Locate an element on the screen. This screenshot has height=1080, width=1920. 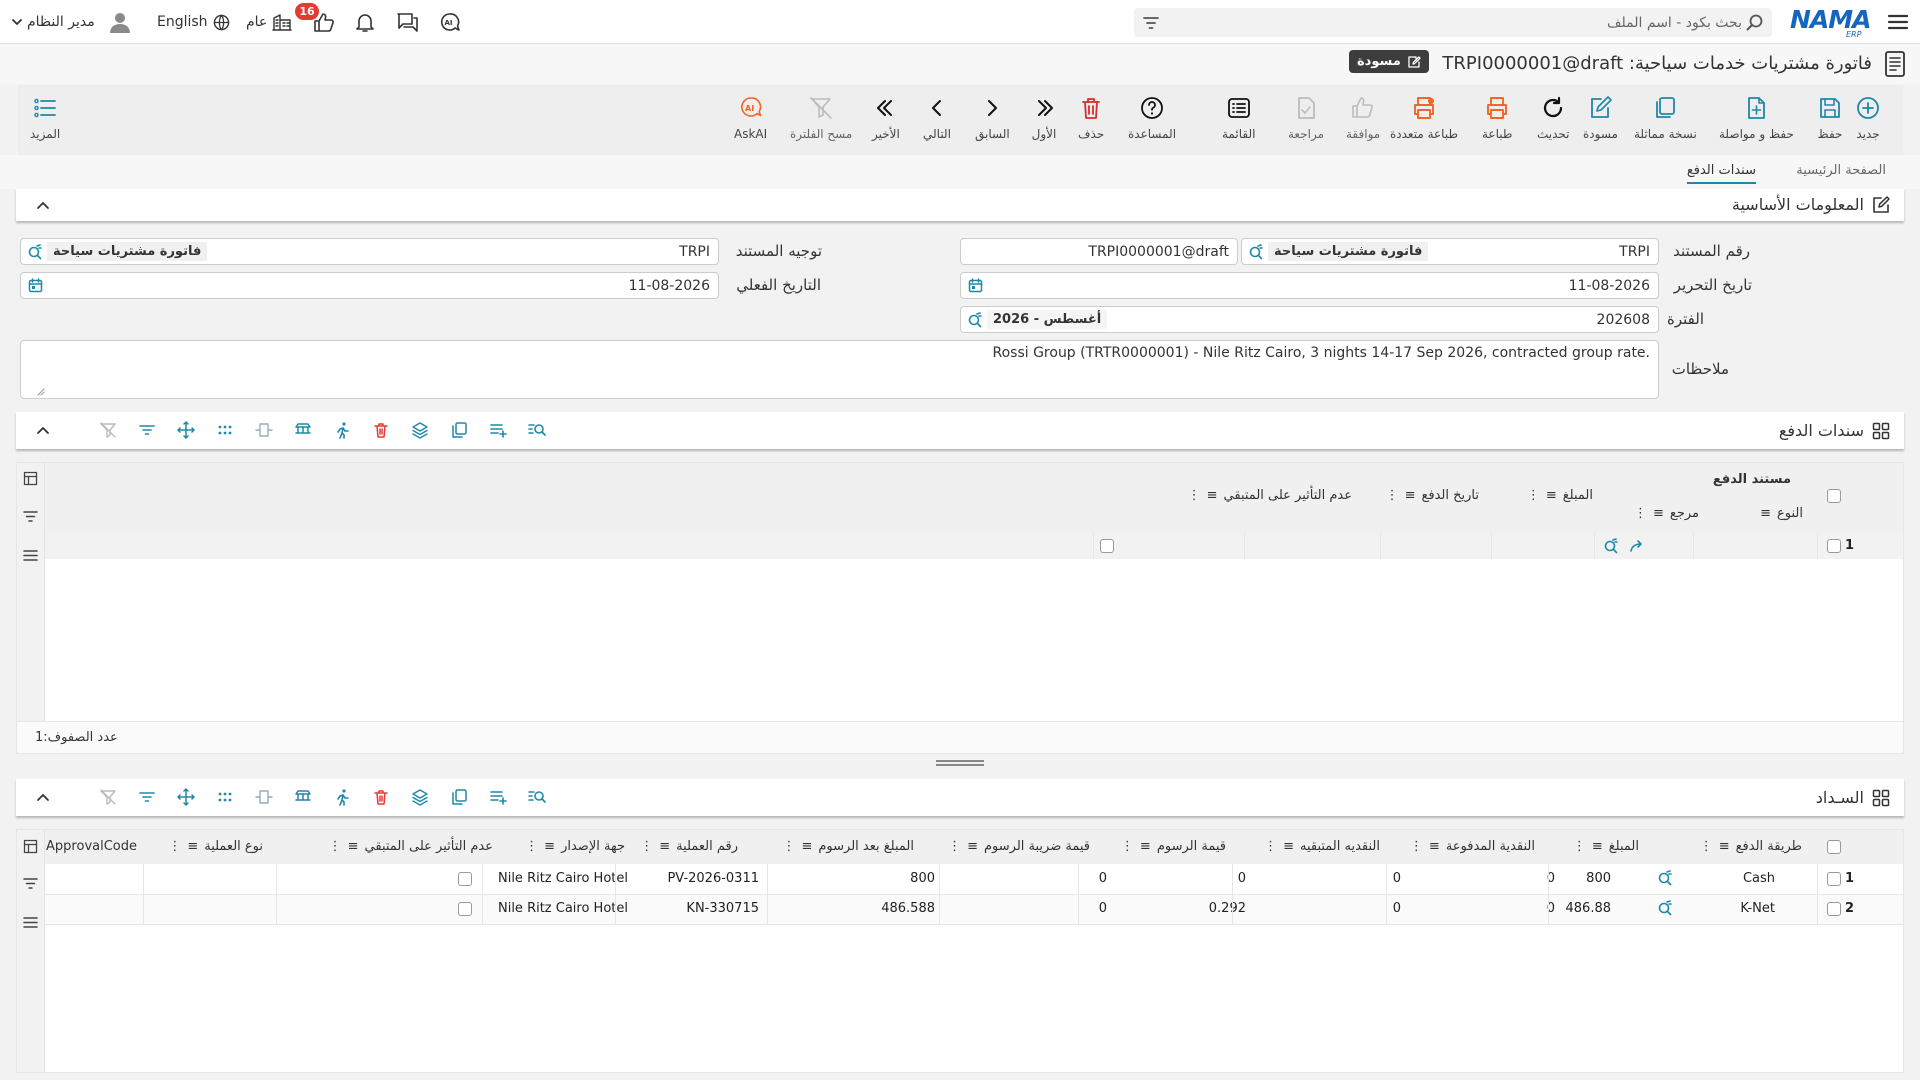
draft-button: مسودة is located at coordinates (1600, 118).